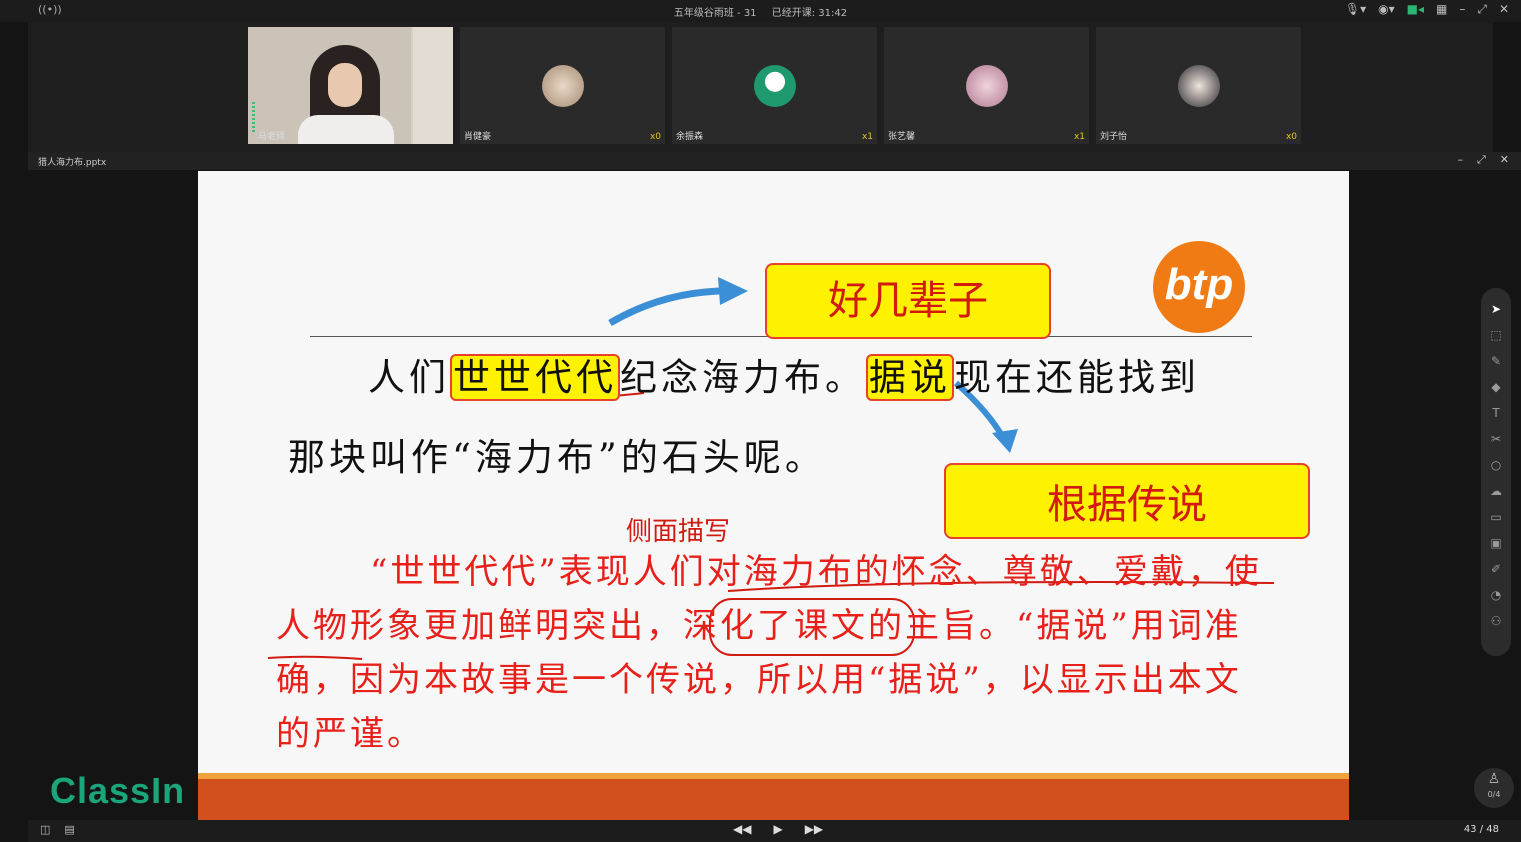 The height and width of the screenshot is (842, 1521). I want to click on stage-icon: ♙, so click(1494, 779).